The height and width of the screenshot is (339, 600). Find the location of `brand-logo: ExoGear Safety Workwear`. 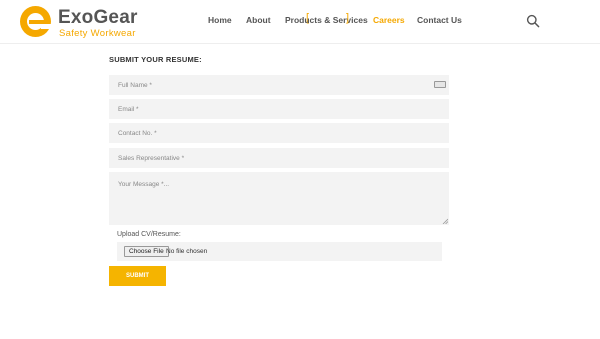

brand-logo: ExoGear Safety Workwear is located at coordinates (80, 22).